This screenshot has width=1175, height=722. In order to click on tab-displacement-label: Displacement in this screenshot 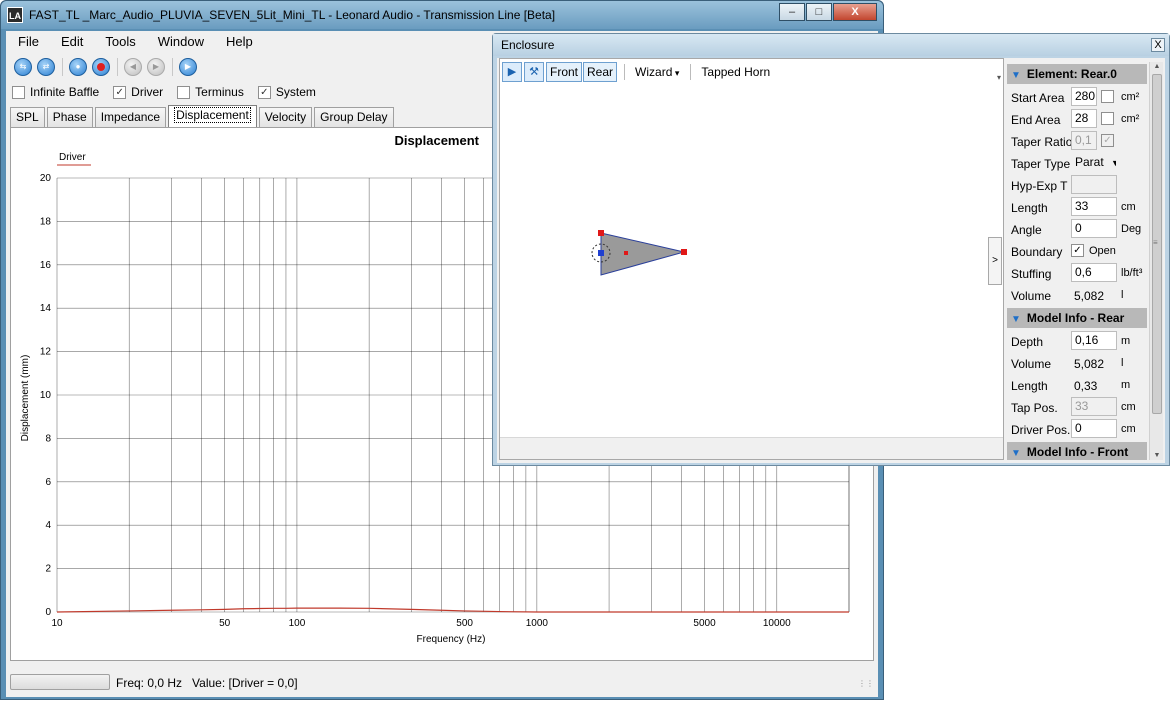, I will do `click(212, 115)`.